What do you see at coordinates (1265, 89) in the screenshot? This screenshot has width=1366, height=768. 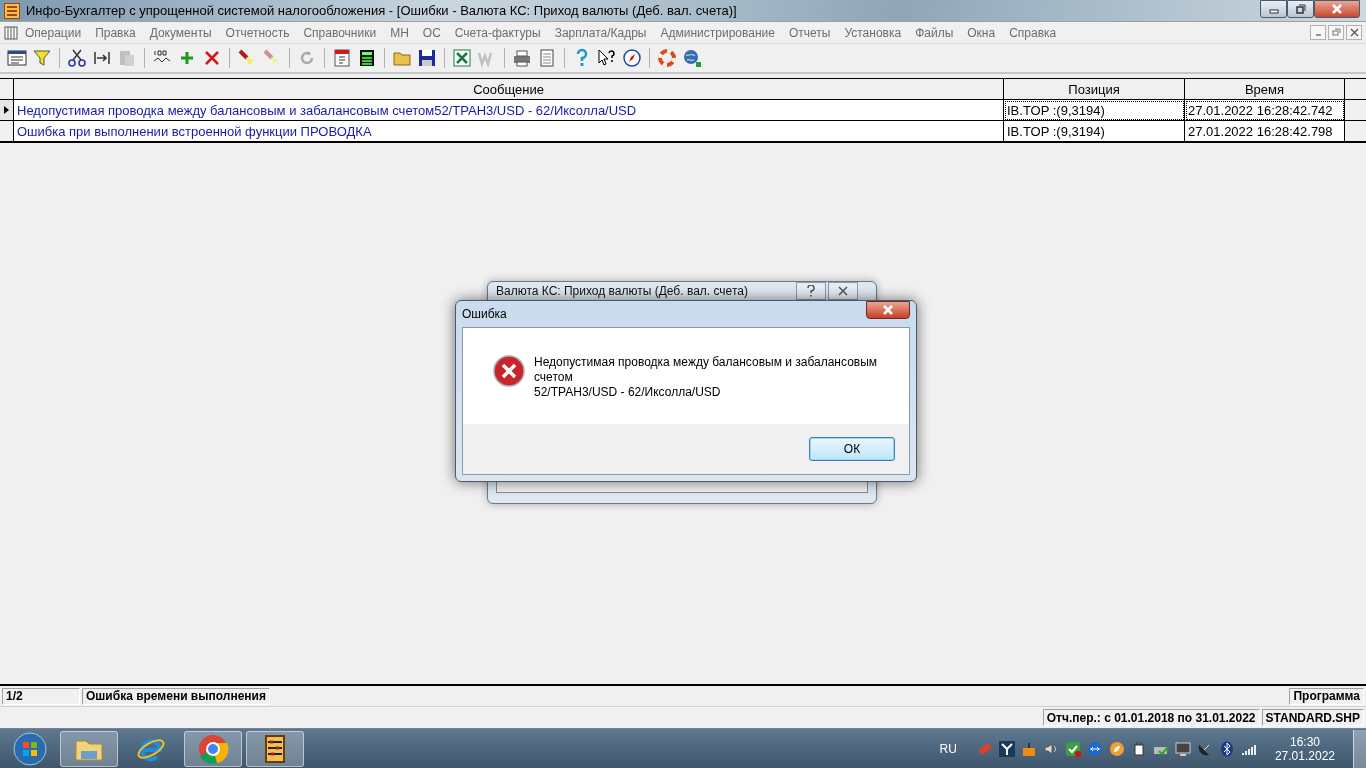 I see `column-header: Время` at bounding box center [1265, 89].